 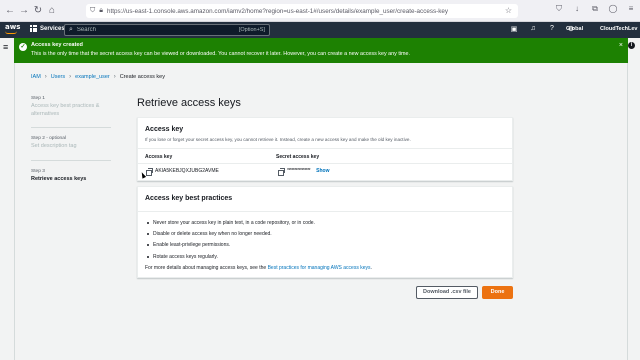 I want to click on extensions-icon: ⧉, so click(x=595, y=9).